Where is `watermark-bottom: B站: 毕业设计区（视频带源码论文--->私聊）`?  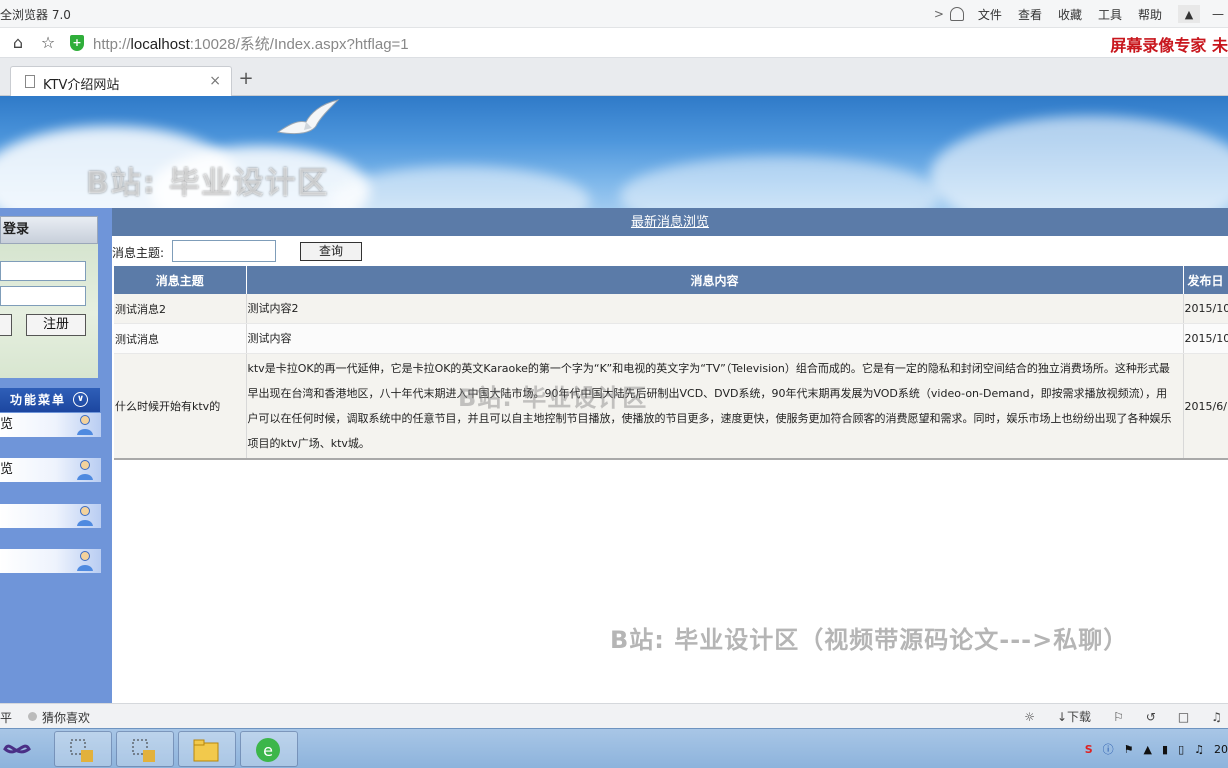 watermark-bottom: B站: 毕业设计区（视频带源码论文--->私聊） is located at coordinates (869, 640).